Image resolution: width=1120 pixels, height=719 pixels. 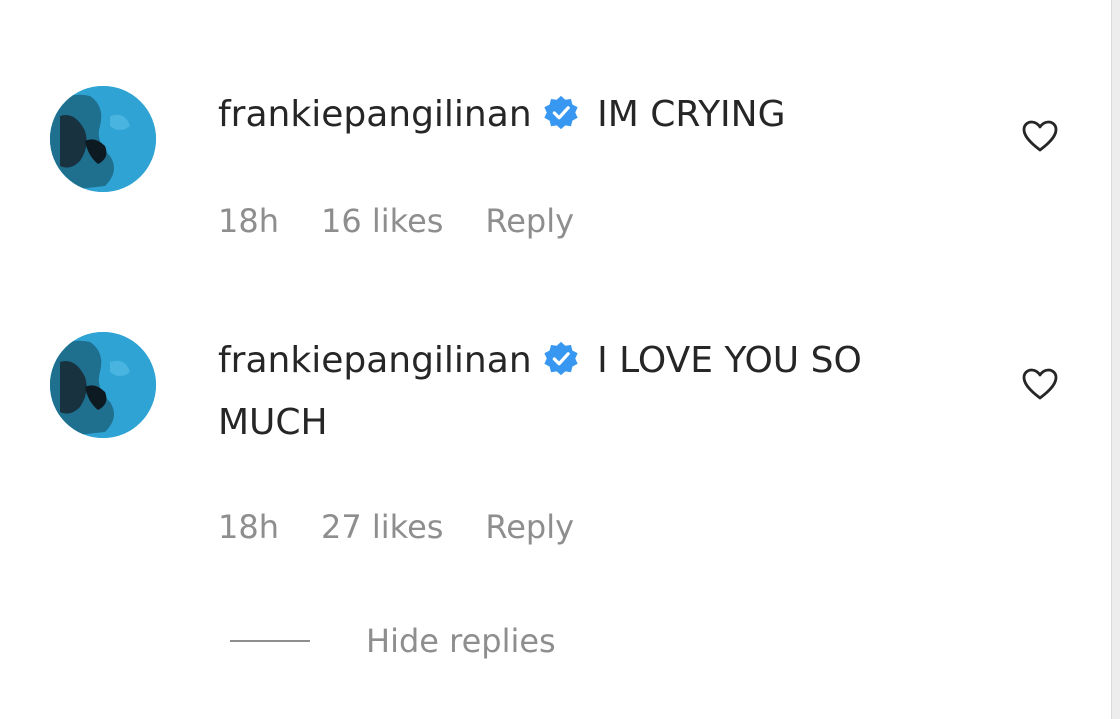 What do you see at coordinates (382, 221) in the screenshot?
I see `comment-likes: 16 likes` at bounding box center [382, 221].